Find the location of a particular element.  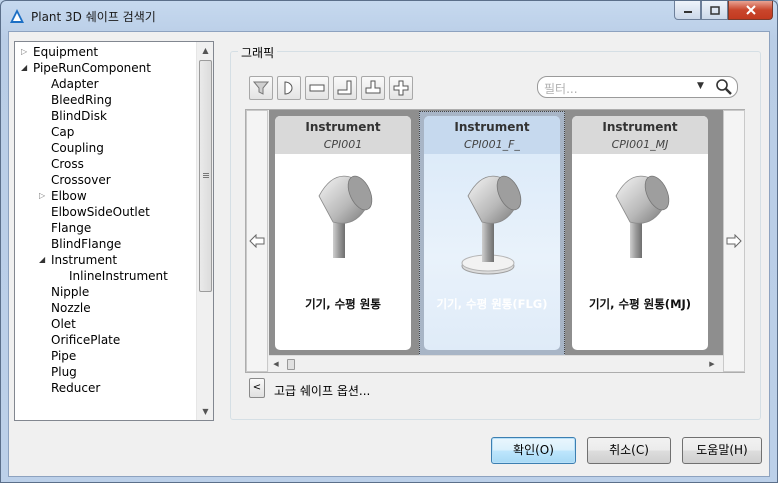

tree-item-label: InlineInstrument is located at coordinates (118, 276).